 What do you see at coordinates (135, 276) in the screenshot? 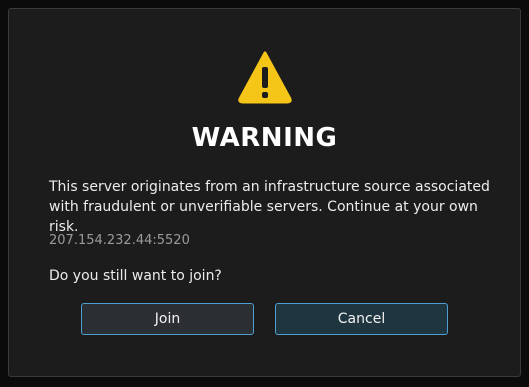
I see `join-question: Do you still want to join?` at bounding box center [135, 276].